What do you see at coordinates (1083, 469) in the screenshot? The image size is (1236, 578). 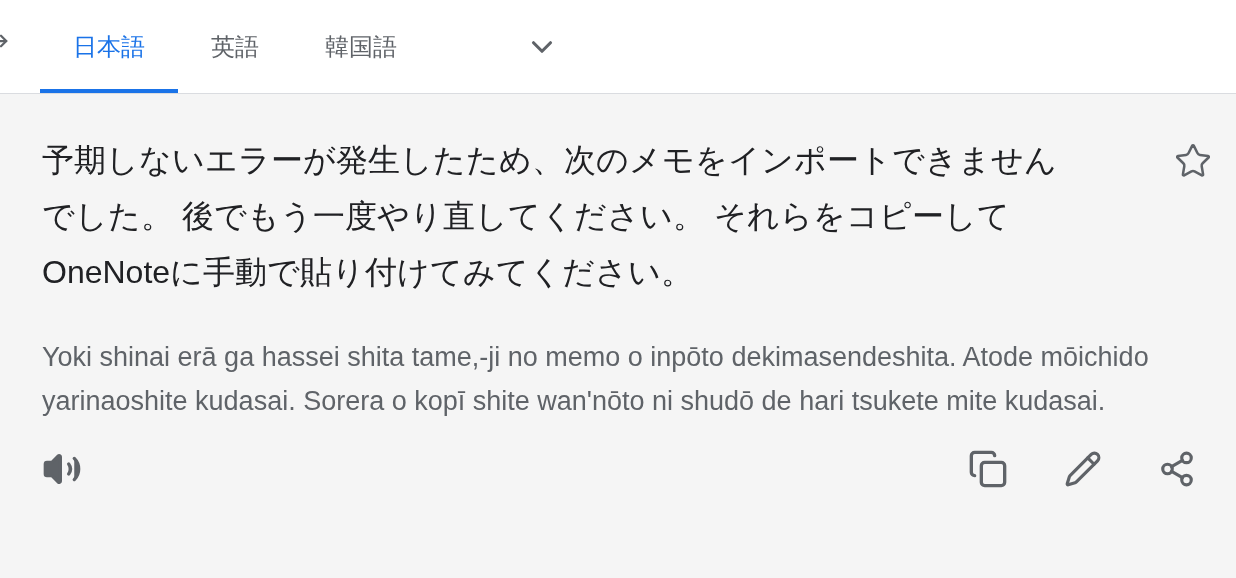 I see `edit-button` at bounding box center [1083, 469].